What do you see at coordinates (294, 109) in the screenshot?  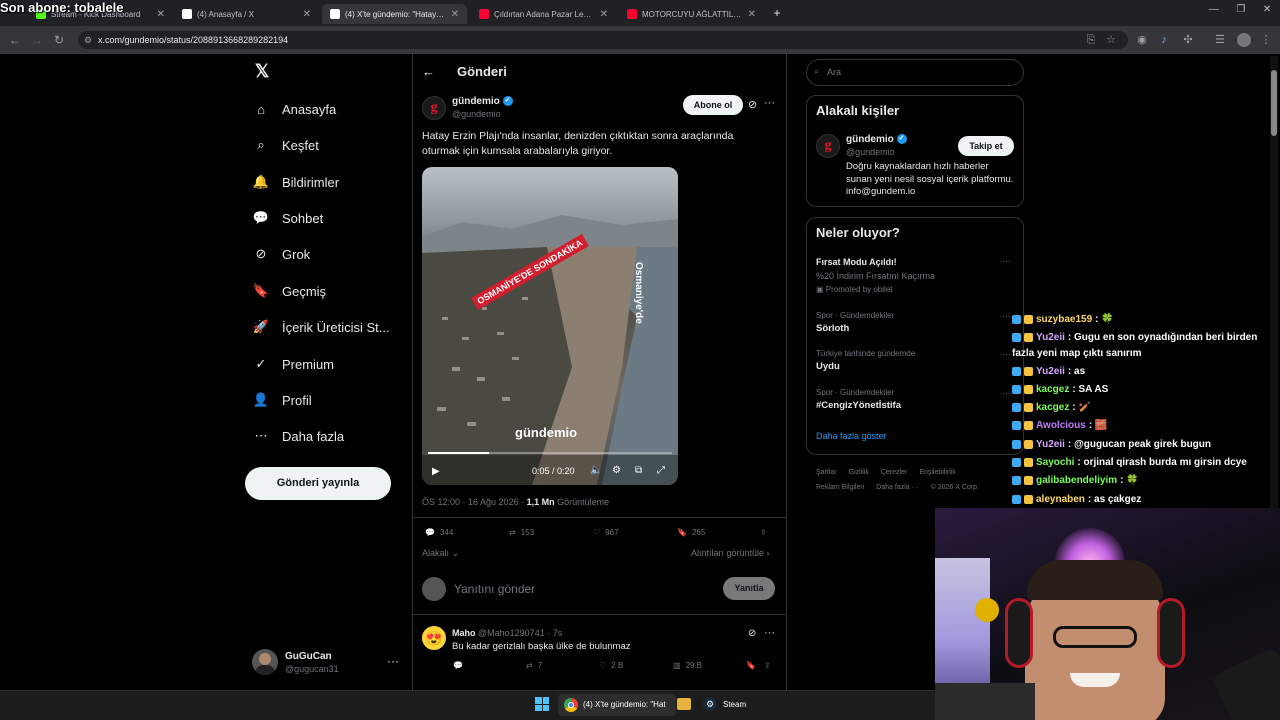 I see `nav-item: ⌂ Anasayfa` at bounding box center [294, 109].